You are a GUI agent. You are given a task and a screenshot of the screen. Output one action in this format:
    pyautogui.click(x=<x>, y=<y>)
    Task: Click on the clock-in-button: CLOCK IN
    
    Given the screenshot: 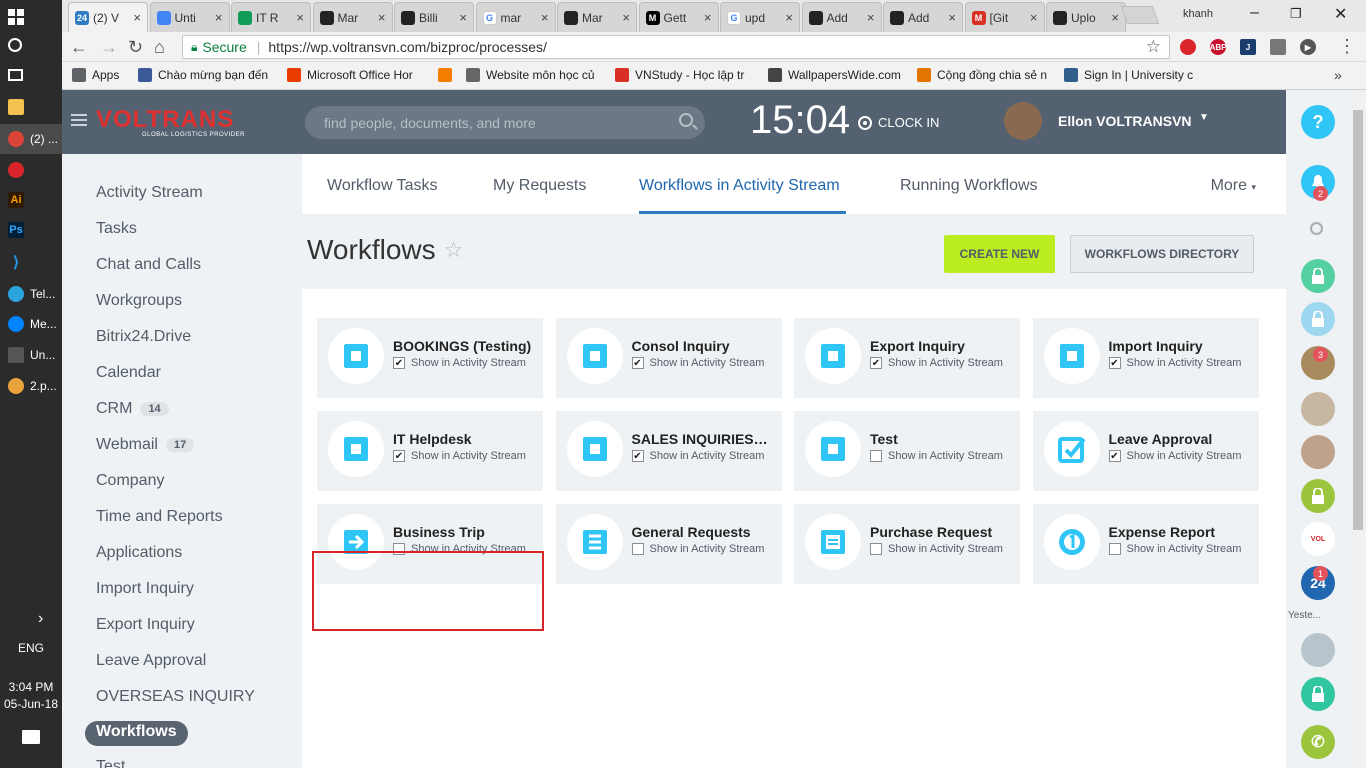 What is the action you would take?
    pyautogui.click(x=898, y=122)
    